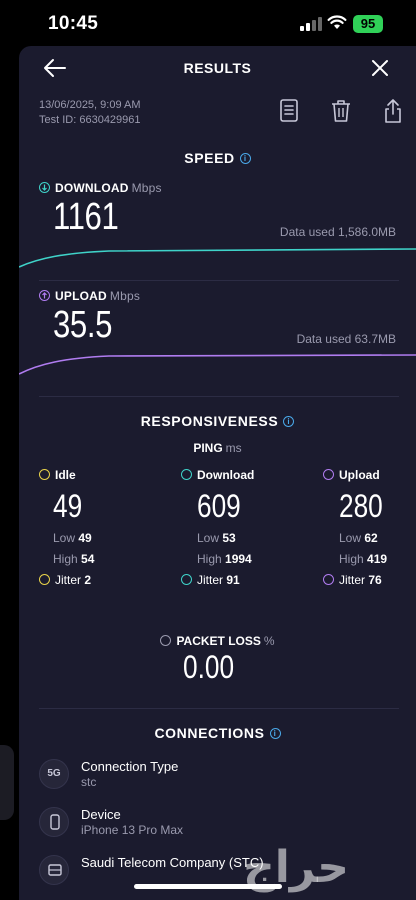  I want to click on speed-section-title: SPEED i, so click(217, 158).